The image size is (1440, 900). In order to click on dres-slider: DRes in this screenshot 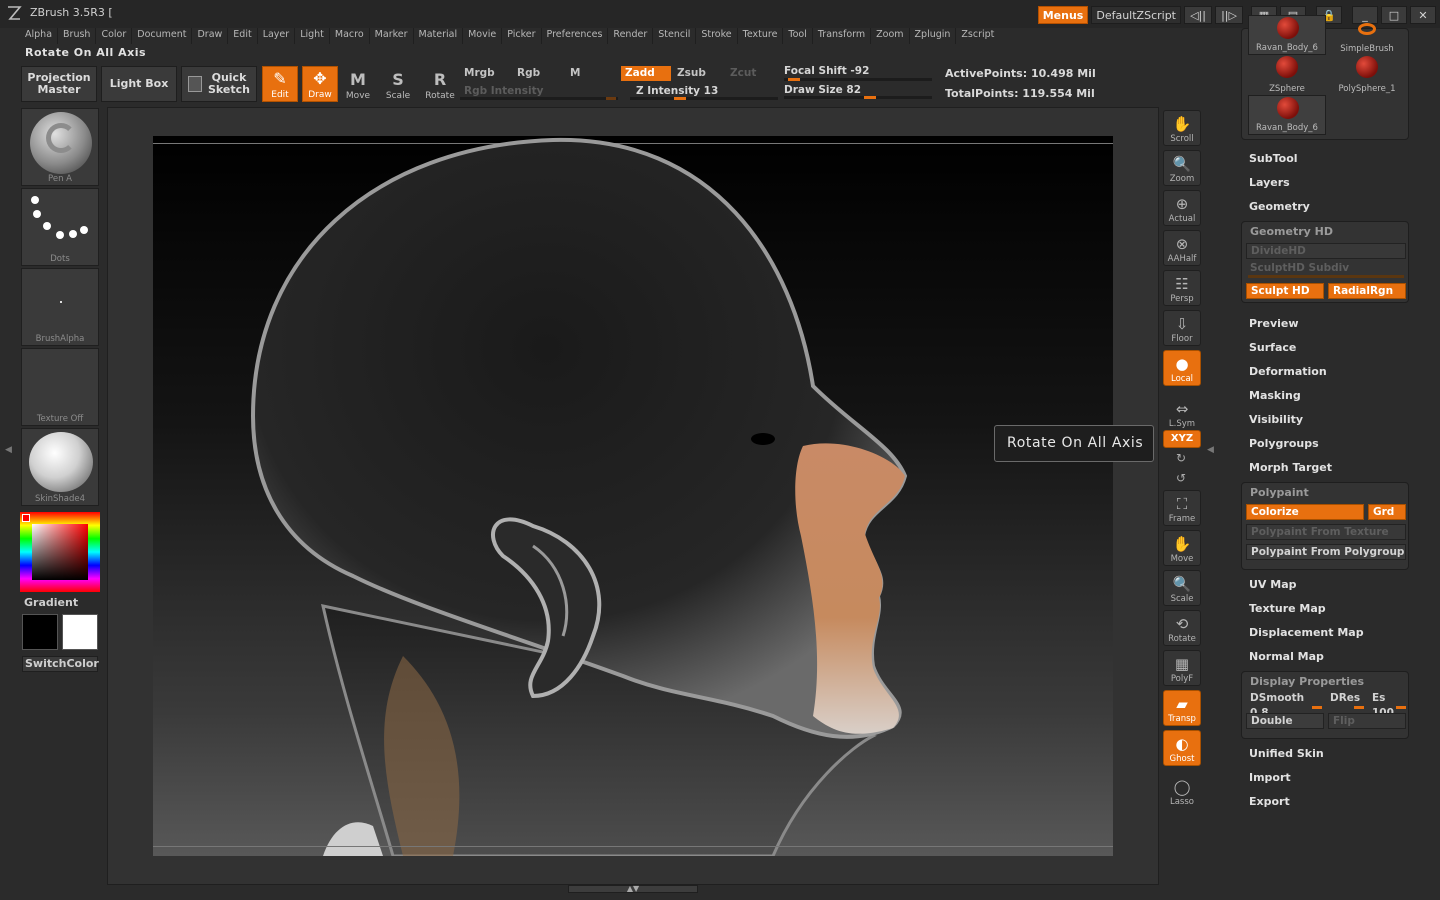, I will do `click(1346, 699)`.